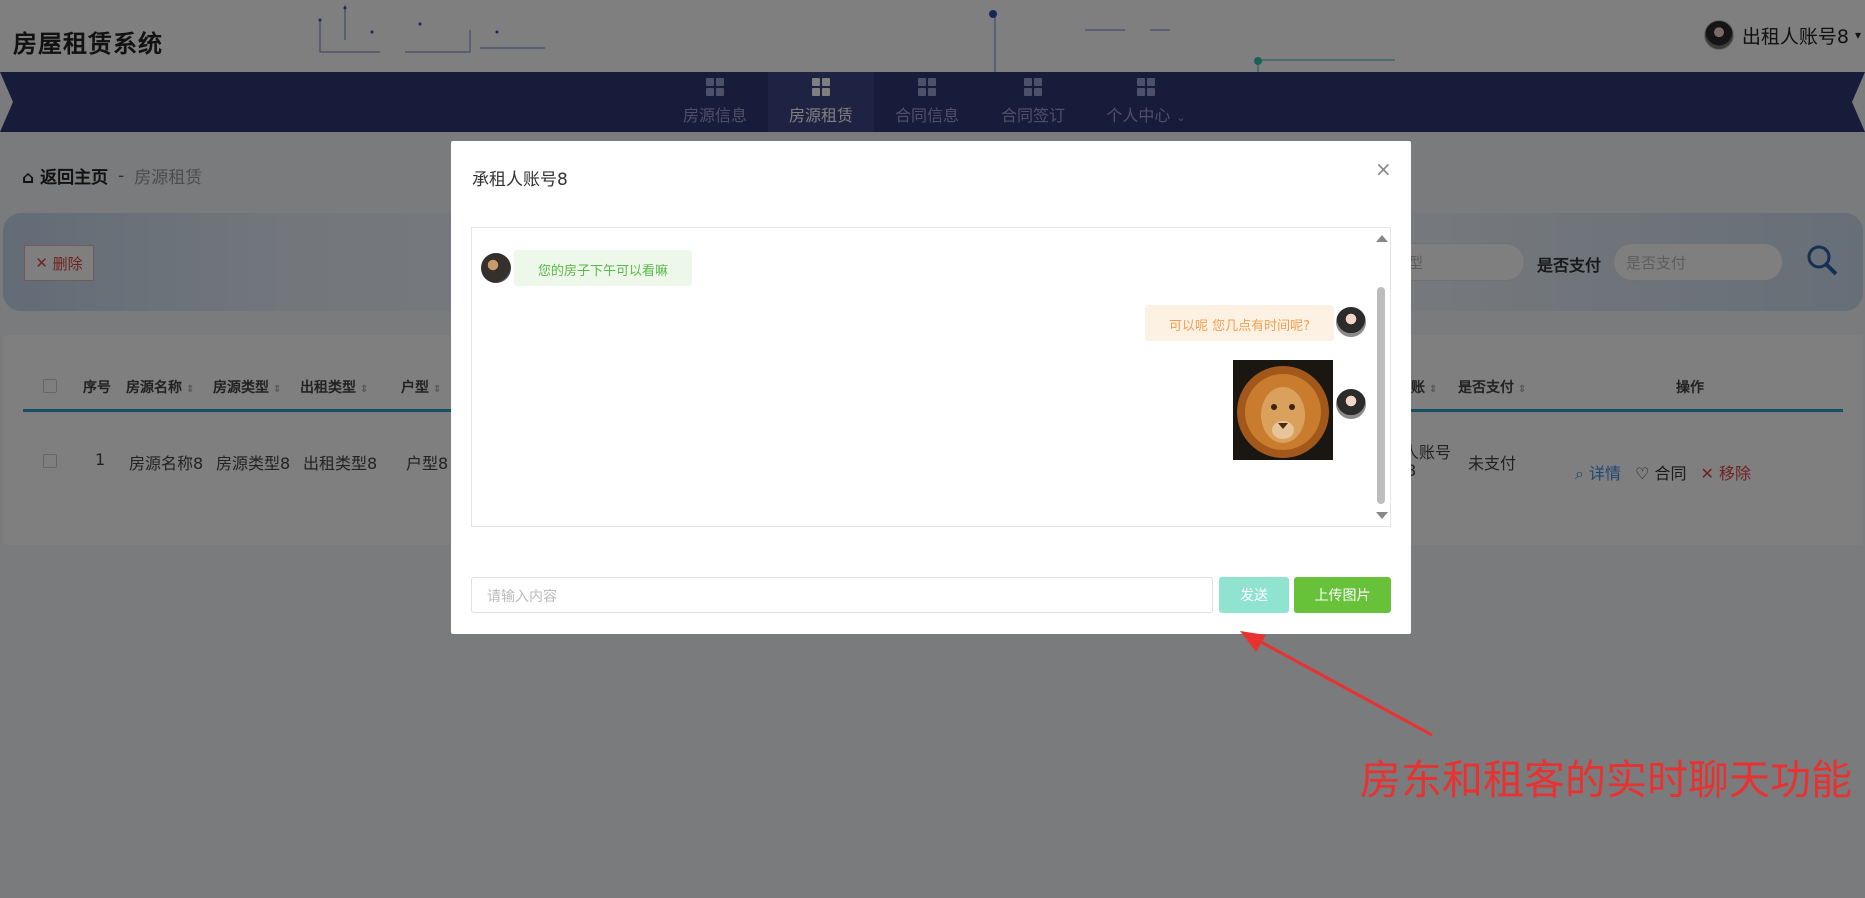 Image resolution: width=1865 pixels, height=898 pixels. I want to click on lion-image, so click(1283, 410).